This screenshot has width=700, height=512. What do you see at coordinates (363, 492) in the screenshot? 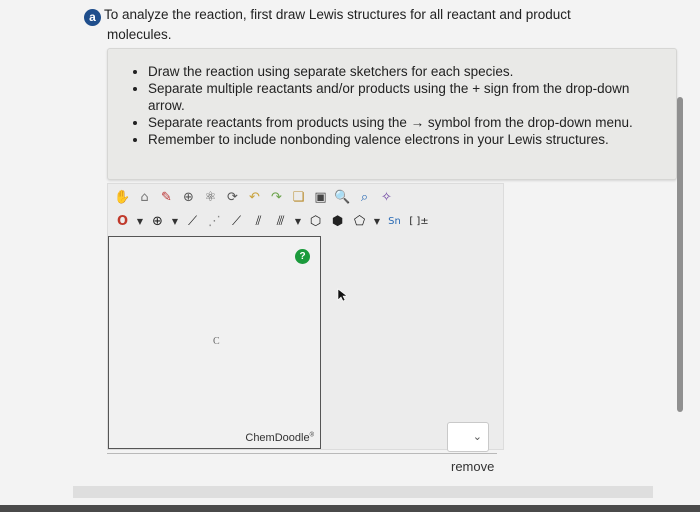
I see `horizontal-scrollbar` at bounding box center [363, 492].